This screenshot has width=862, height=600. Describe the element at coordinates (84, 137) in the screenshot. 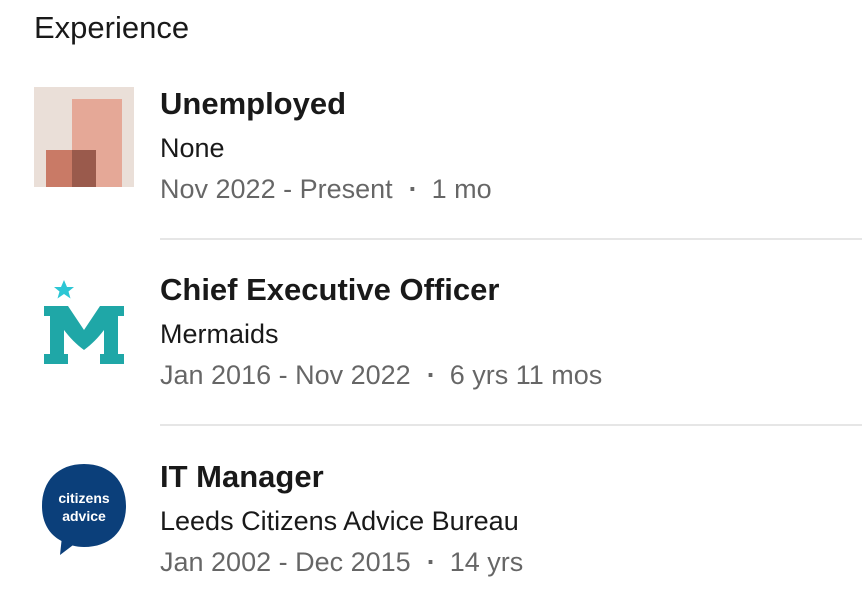

I see `abstract-blocks-logo` at that location.